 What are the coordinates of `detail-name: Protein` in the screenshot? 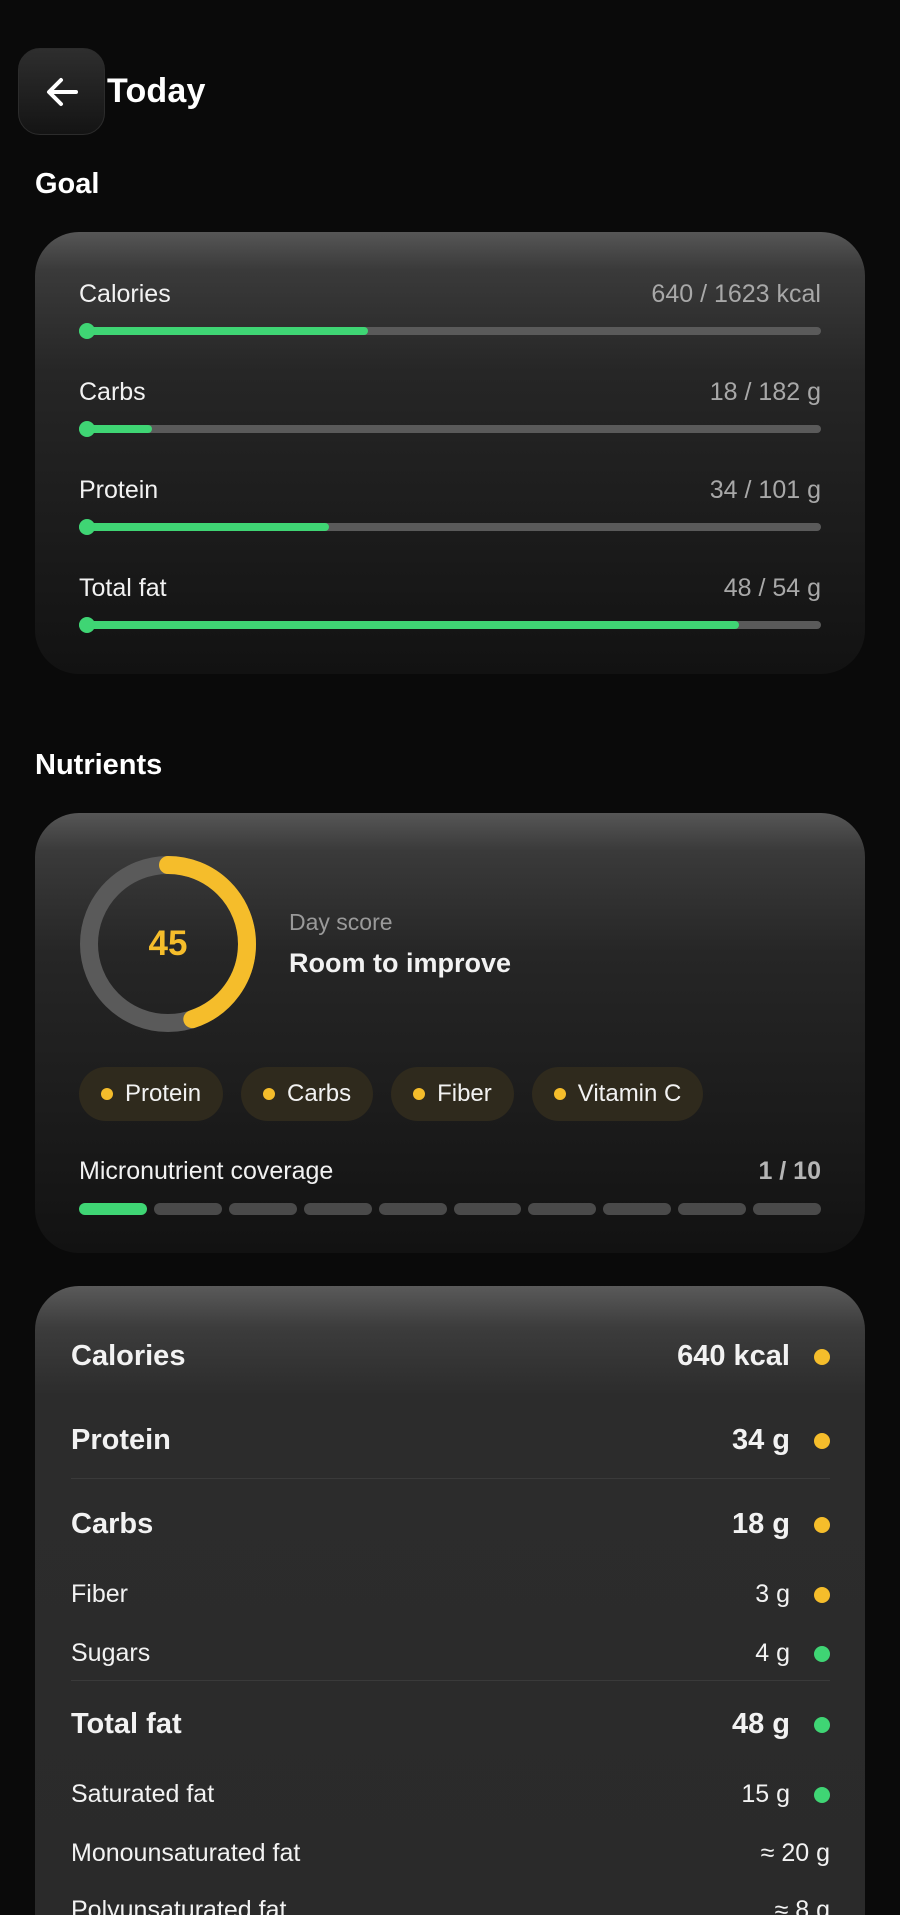 It's located at (121, 1440).